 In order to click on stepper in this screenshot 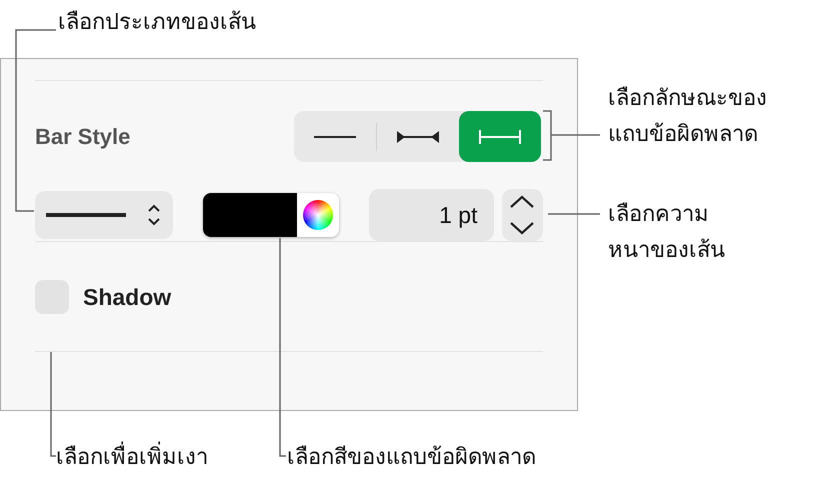, I will do `click(523, 215)`.